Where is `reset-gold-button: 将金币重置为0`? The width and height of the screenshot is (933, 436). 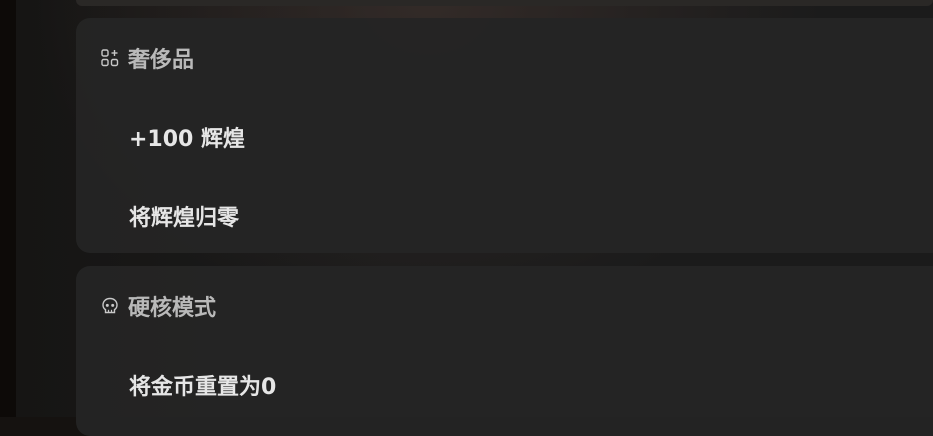 reset-gold-button: 将金币重置为0 is located at coordinates (202, 385).